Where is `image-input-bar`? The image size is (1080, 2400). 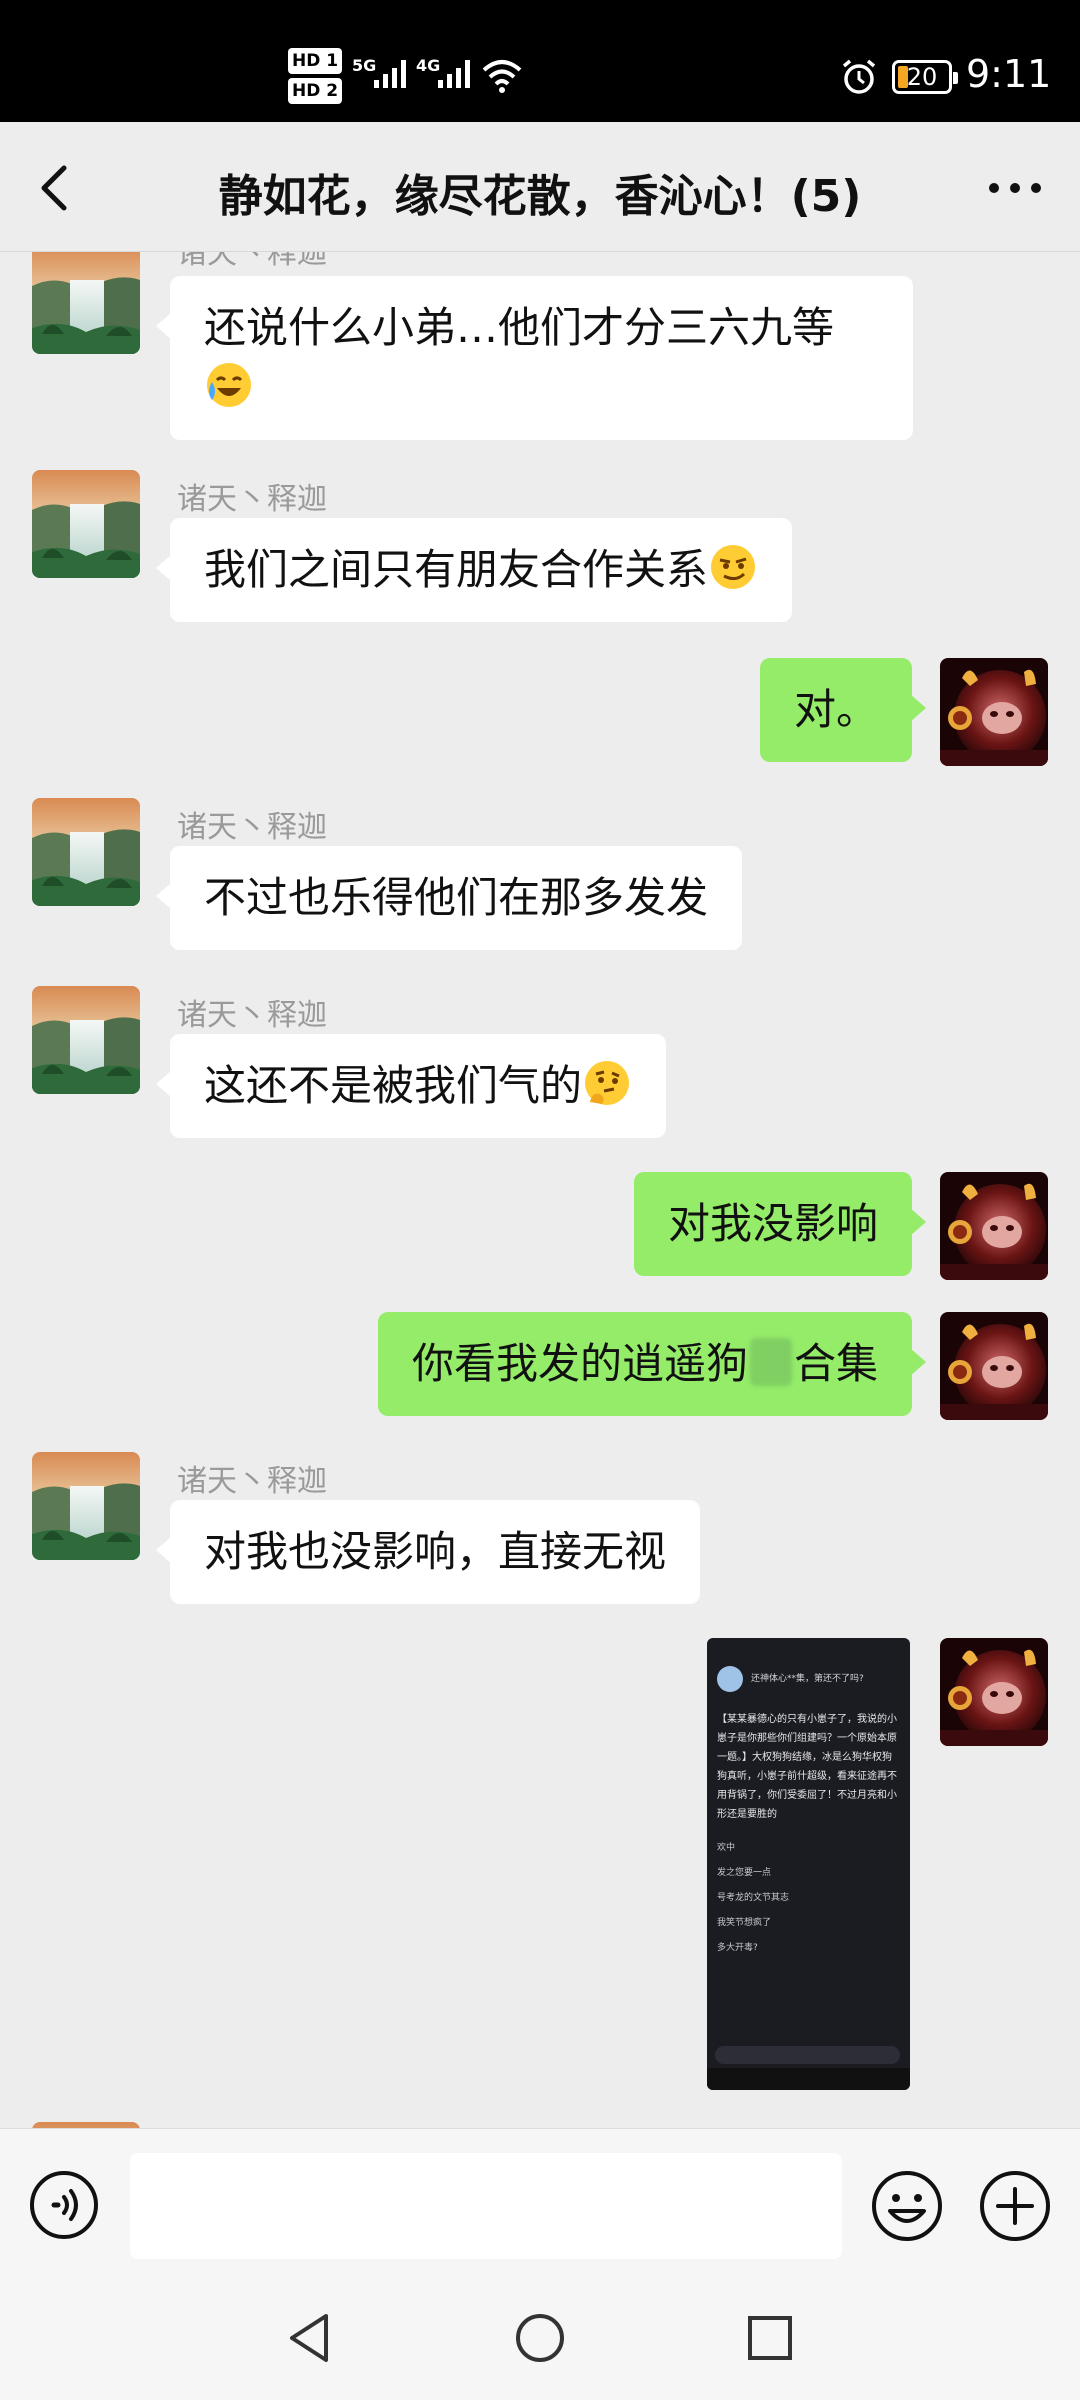 image-input-bar is located at coordinates (807, 2055).